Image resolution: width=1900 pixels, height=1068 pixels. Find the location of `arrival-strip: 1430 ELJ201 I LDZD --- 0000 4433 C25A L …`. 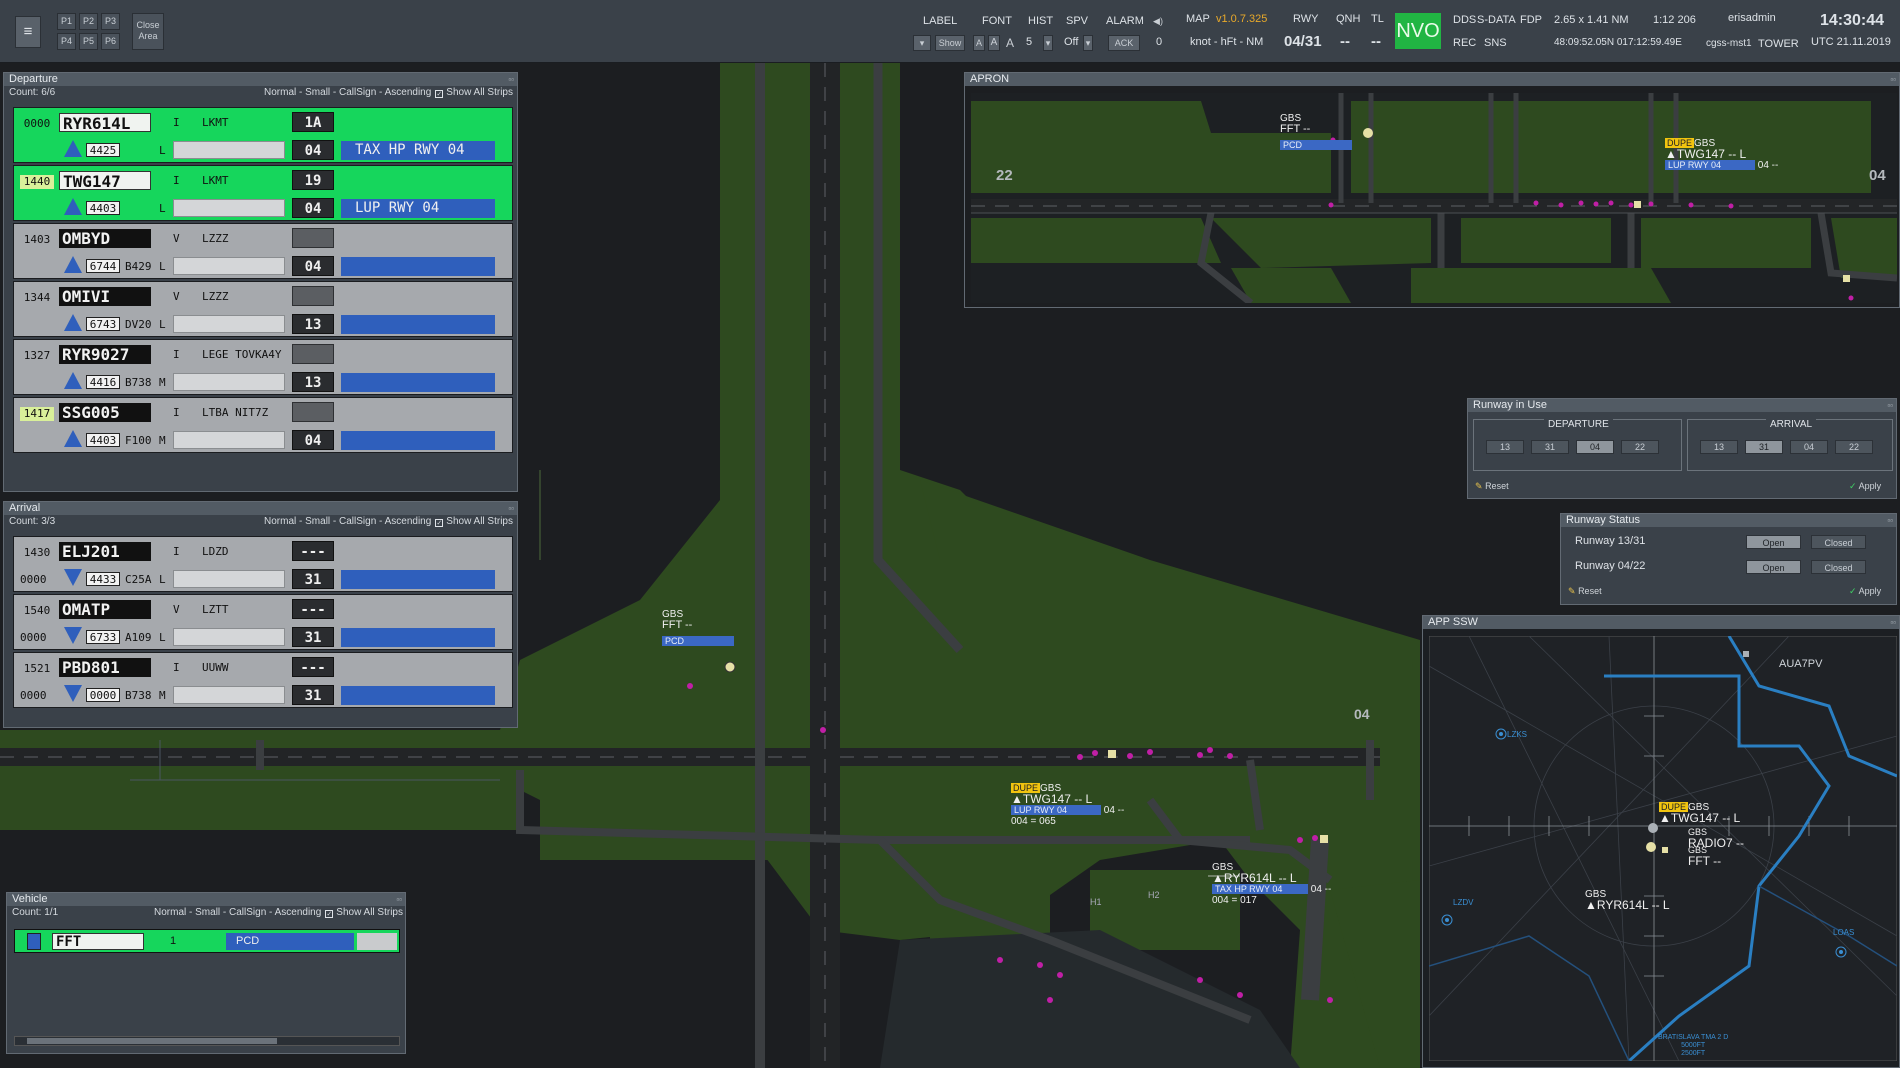

arrival-strip: 1430 ELJ201 I LDZD --- 0000 4433 C25A L … is located at coordinates (263, 564).